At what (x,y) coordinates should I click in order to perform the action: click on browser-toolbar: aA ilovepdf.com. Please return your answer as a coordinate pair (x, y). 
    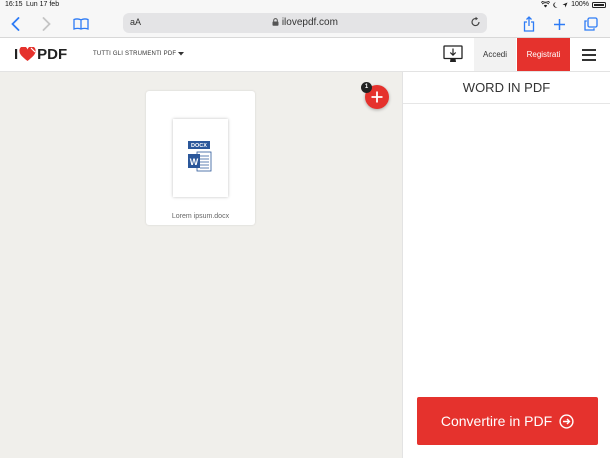
    Looking at the image, I should click on (305, 24).